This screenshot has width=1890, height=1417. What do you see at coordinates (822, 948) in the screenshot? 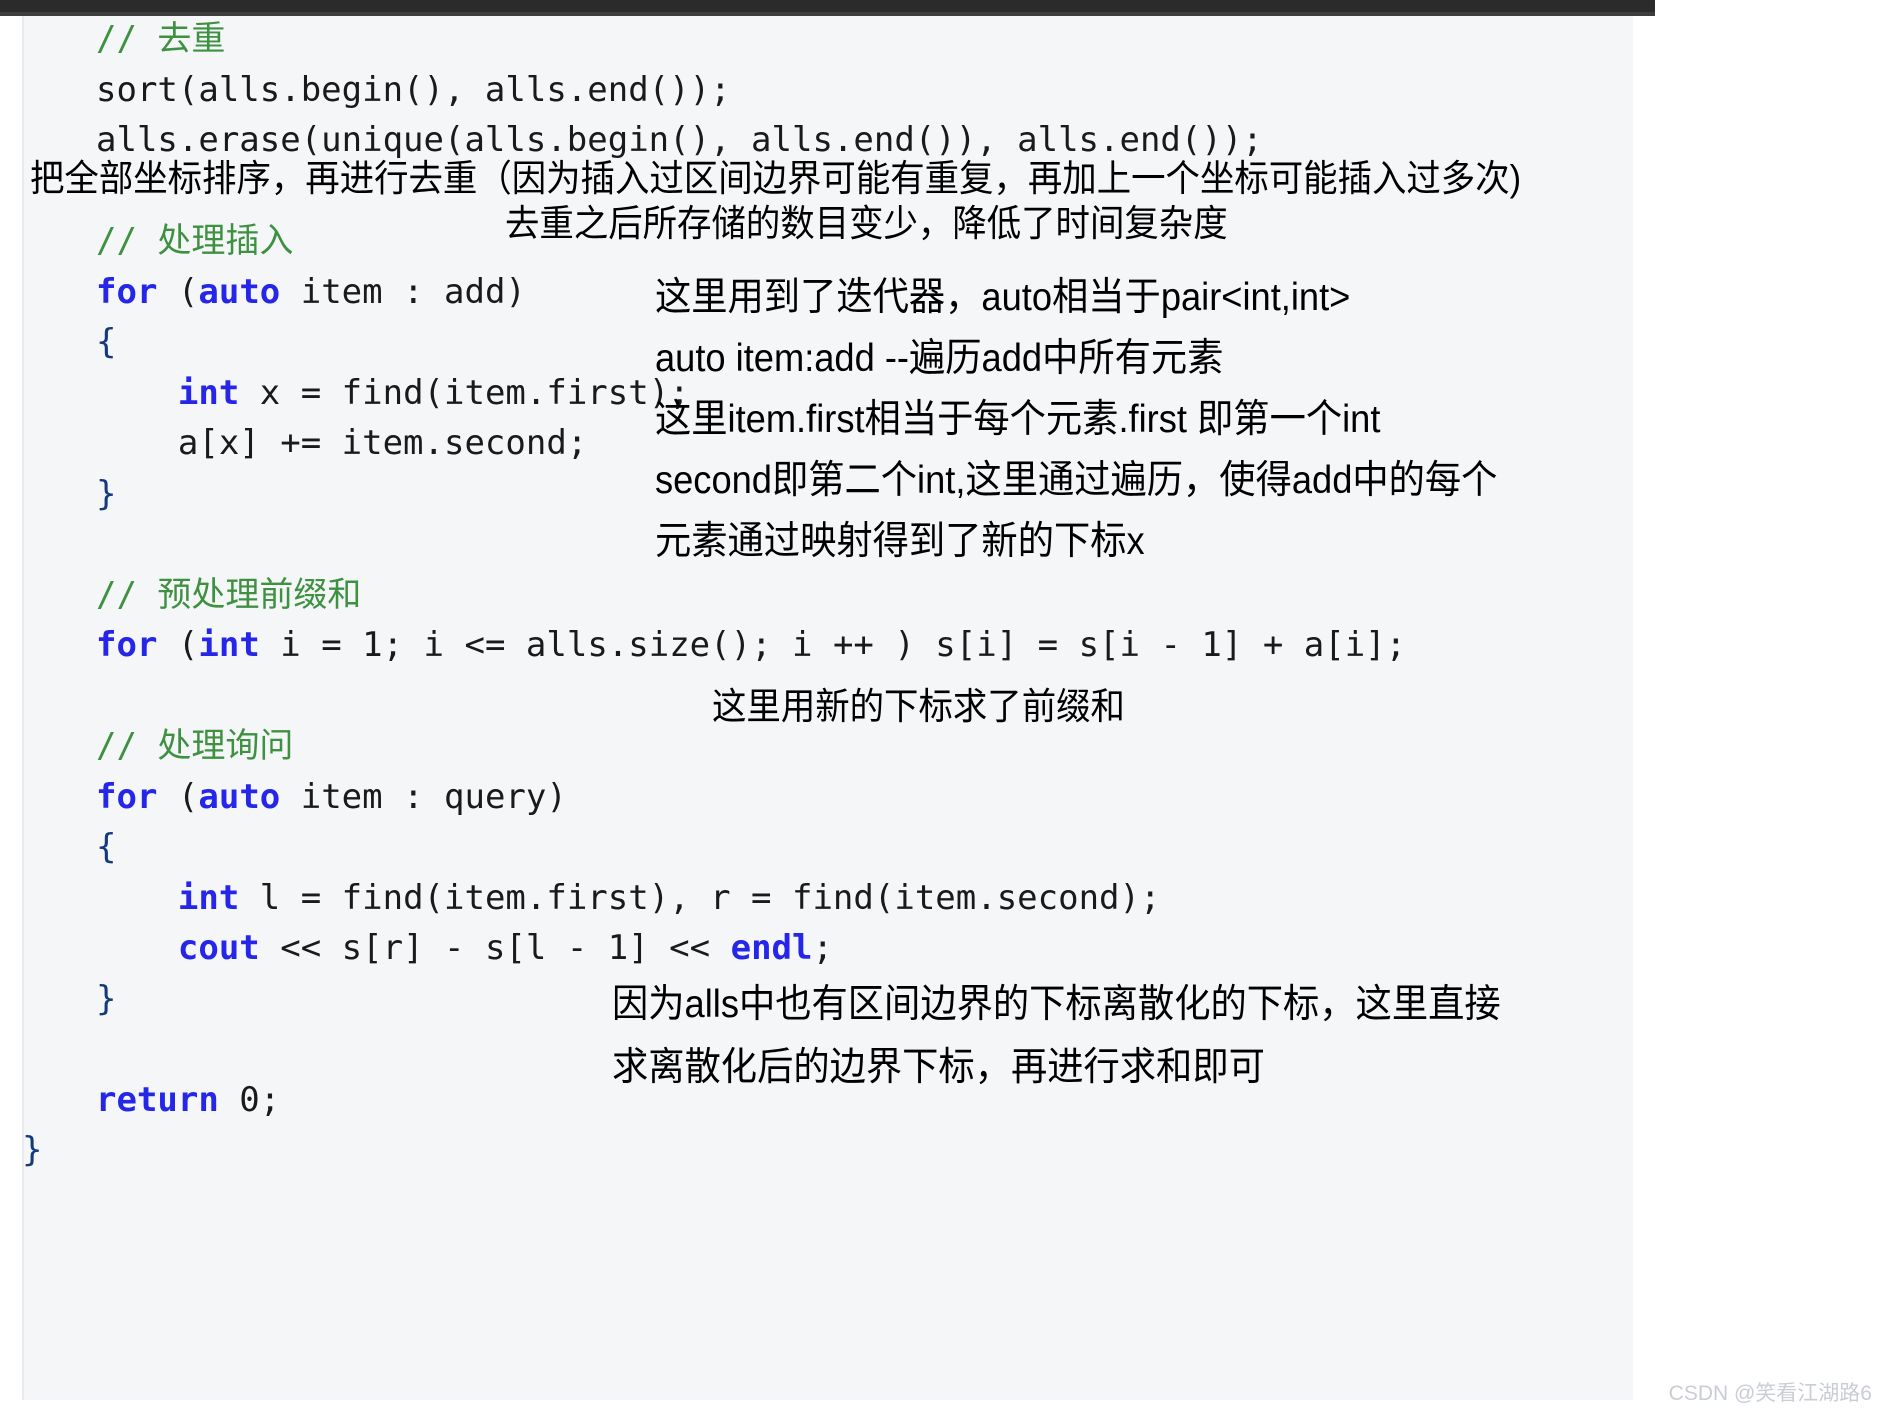
I see `code-token: ;` at bounding box center [822, 948].